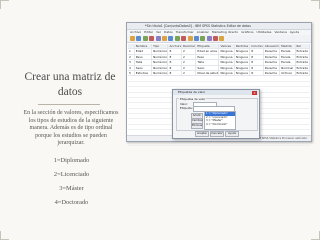  Describe the element at coordinates (280, 32) in the screenshot. I see `menu-item: Ventana` at that location.